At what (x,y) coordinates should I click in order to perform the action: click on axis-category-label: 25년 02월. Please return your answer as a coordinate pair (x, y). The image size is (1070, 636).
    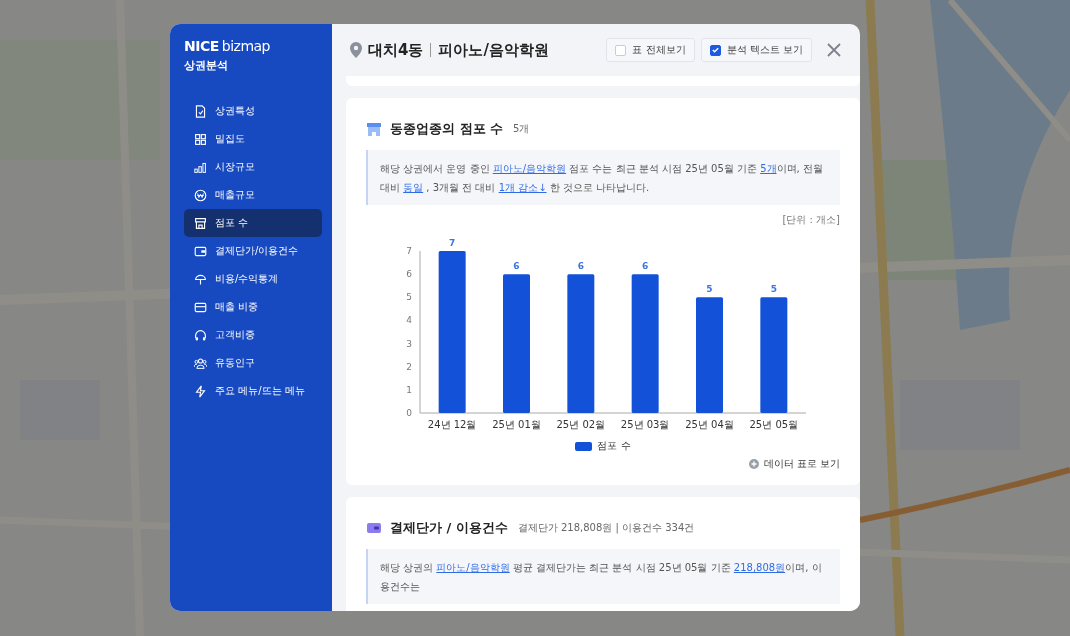
    Looking at the image, I should click on (581, 424).